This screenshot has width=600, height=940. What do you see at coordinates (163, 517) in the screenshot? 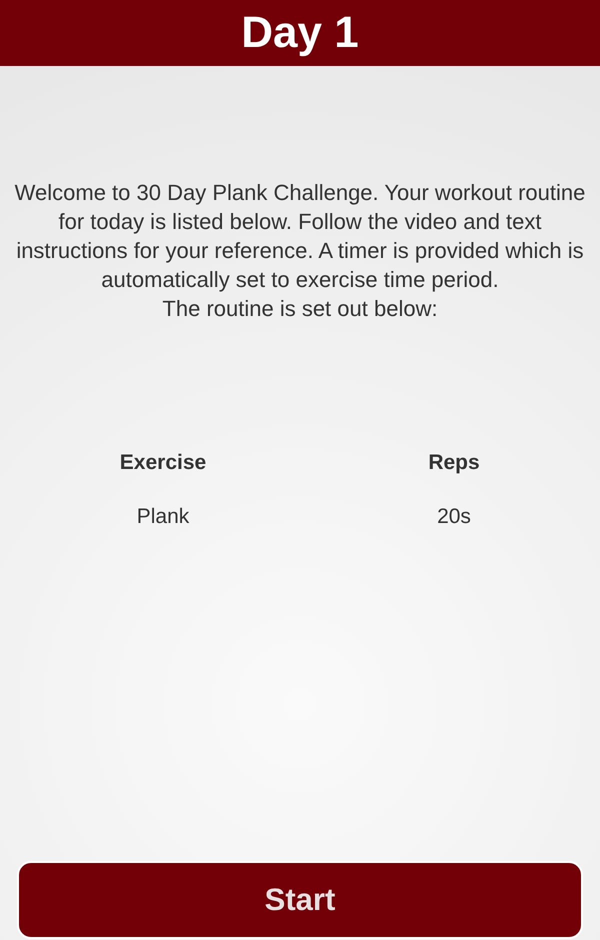
I see `table-cell-text: Plank` at bounding box center [163, 517].